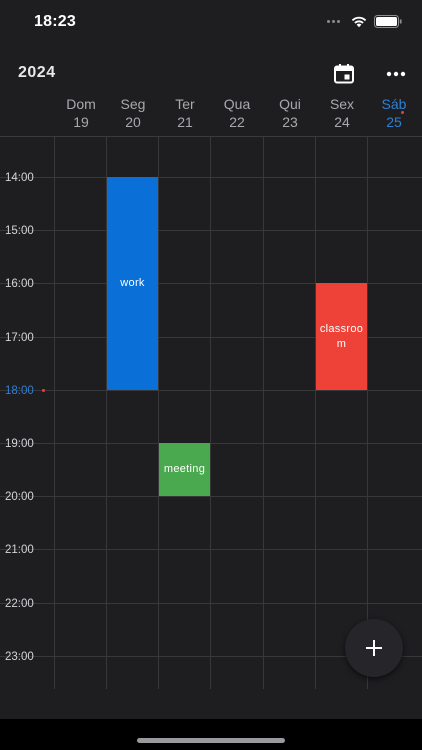 The height and width of the screenshot is (750, 422). Describe the element at coordinates (290, 104) in the screenshot. I see `day-name: Qui` at that location.